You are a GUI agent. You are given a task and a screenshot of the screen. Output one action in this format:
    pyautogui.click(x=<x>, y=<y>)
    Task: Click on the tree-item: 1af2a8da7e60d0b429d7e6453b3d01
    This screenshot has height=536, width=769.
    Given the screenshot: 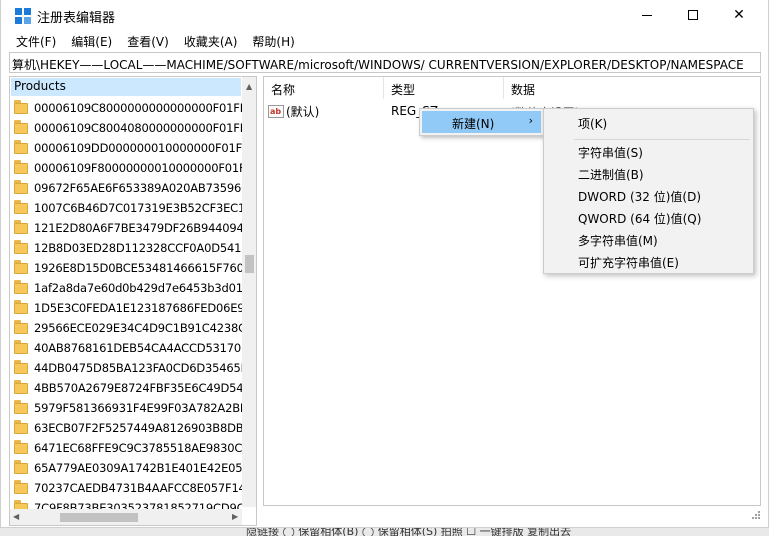 What is the action you would take?
    pyautogui.click(x=126, y=288)
    